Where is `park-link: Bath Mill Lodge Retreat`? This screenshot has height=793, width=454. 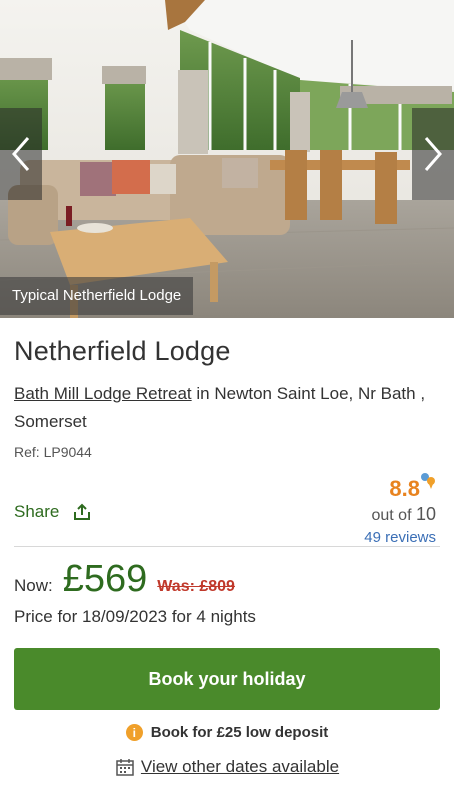 park-link: Bath Mill Lodge Retreat is located at coordinates (103, 393).